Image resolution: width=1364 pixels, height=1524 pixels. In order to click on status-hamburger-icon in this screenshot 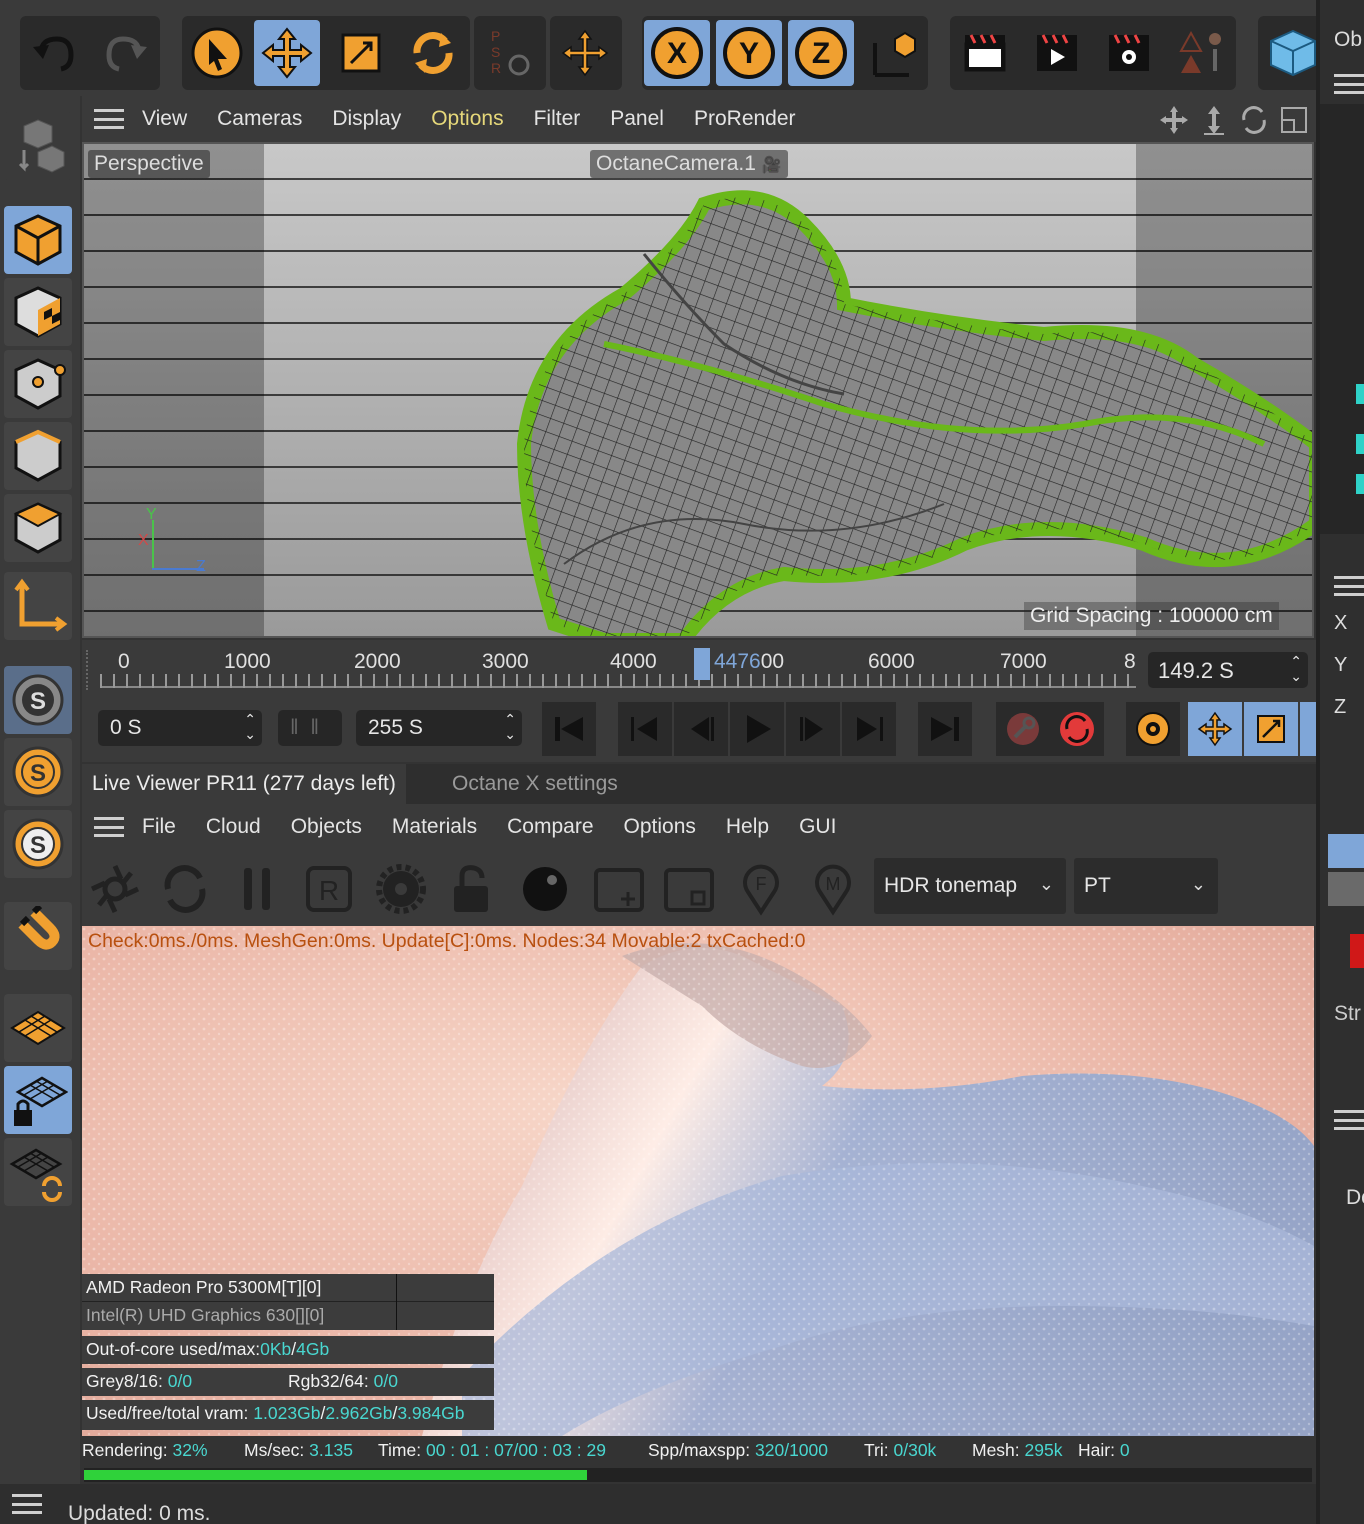, I will do `click(27, 1504)`.